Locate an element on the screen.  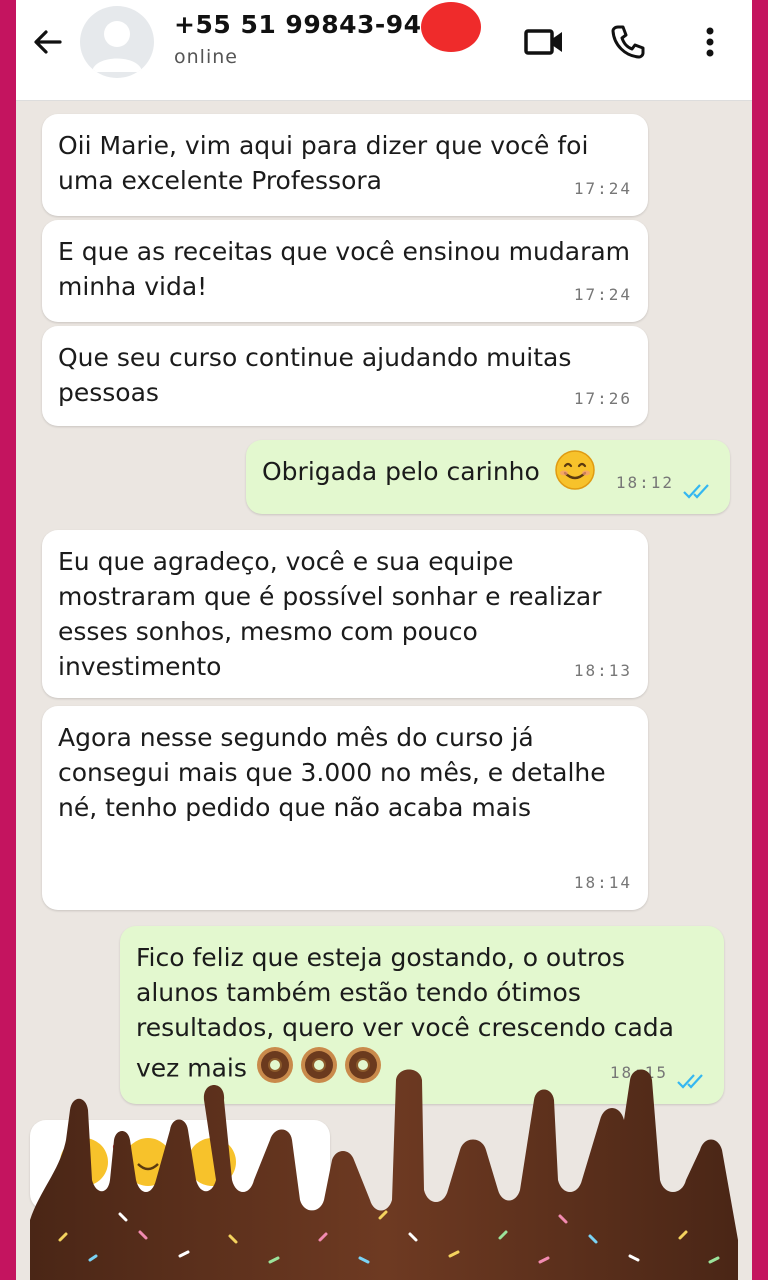
smiling-face-with-hearts-emoji-icon is located at coordinates (148, 1162).